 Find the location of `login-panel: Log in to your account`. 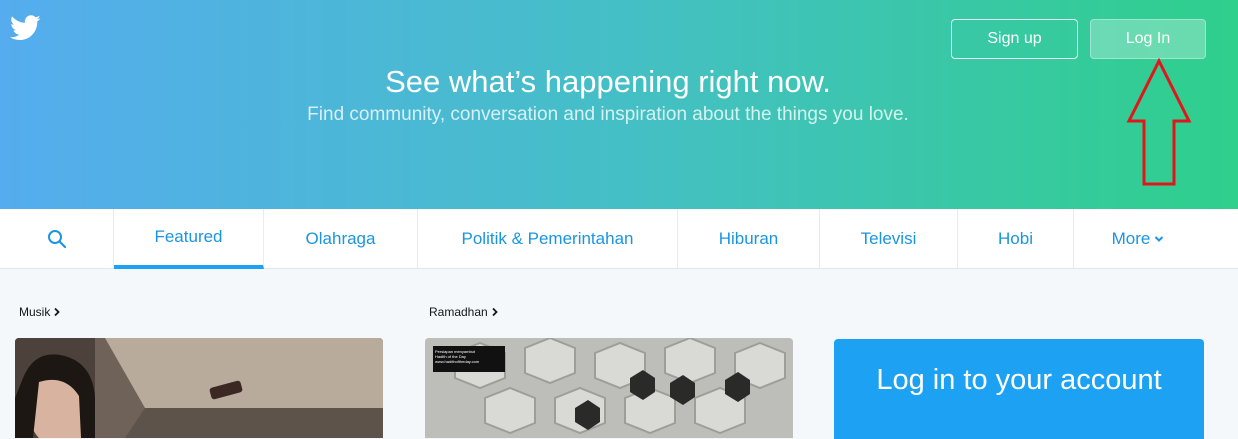

login-panel: Log in to your account is located at coordinates (1019, 389).